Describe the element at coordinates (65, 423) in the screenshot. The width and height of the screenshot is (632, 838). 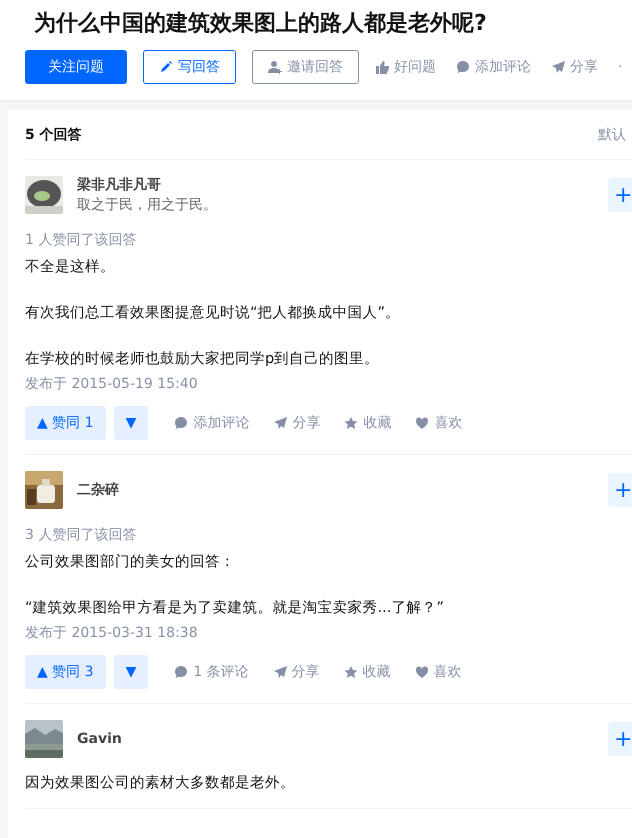
I see `upvote-button: ▲ 赞同 1` at that location.